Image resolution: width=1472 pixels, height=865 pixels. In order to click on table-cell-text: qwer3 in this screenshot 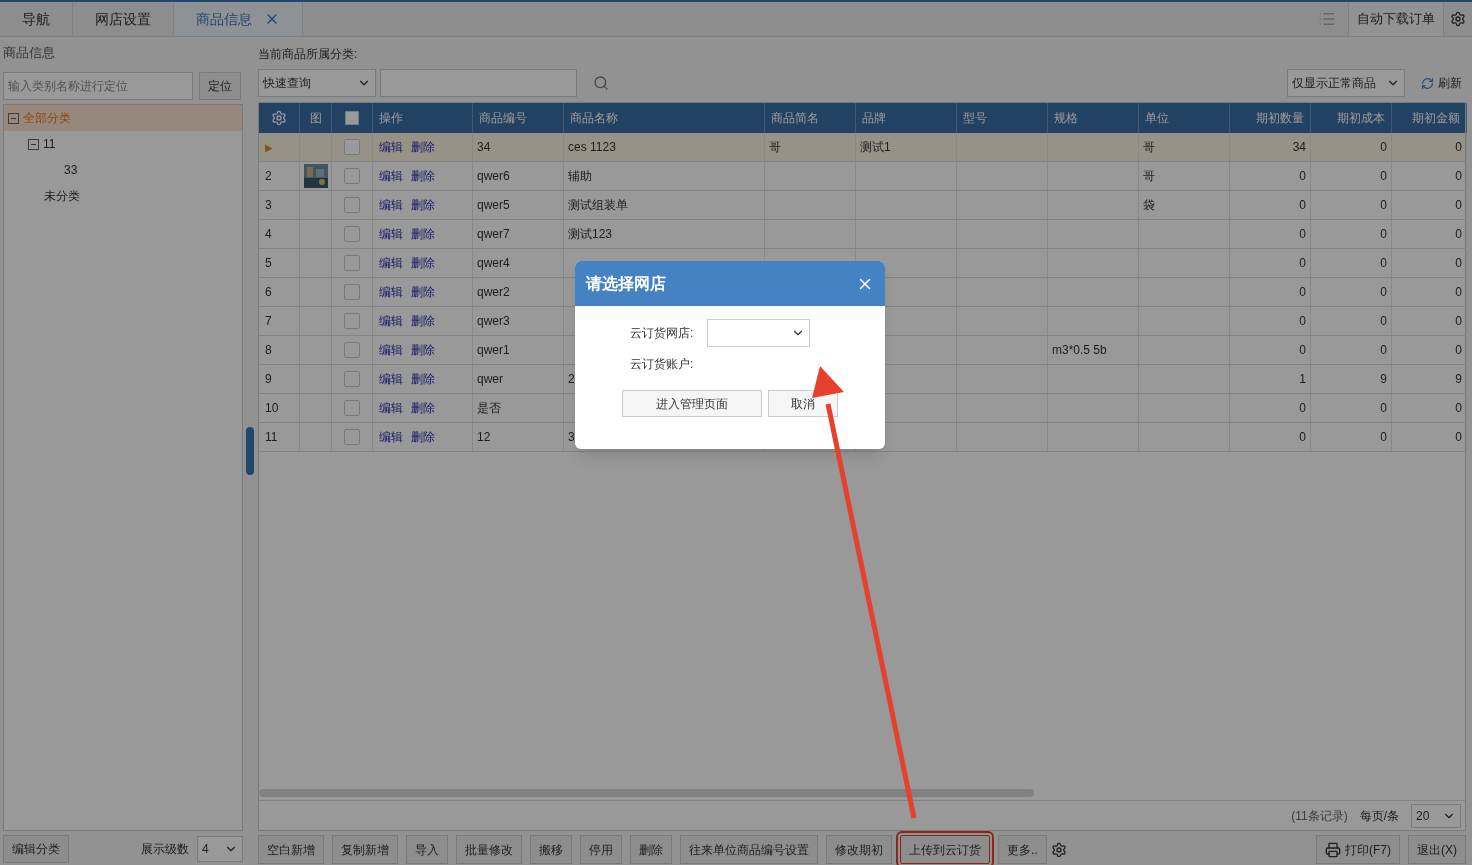, I will do `click(493, 321)`.